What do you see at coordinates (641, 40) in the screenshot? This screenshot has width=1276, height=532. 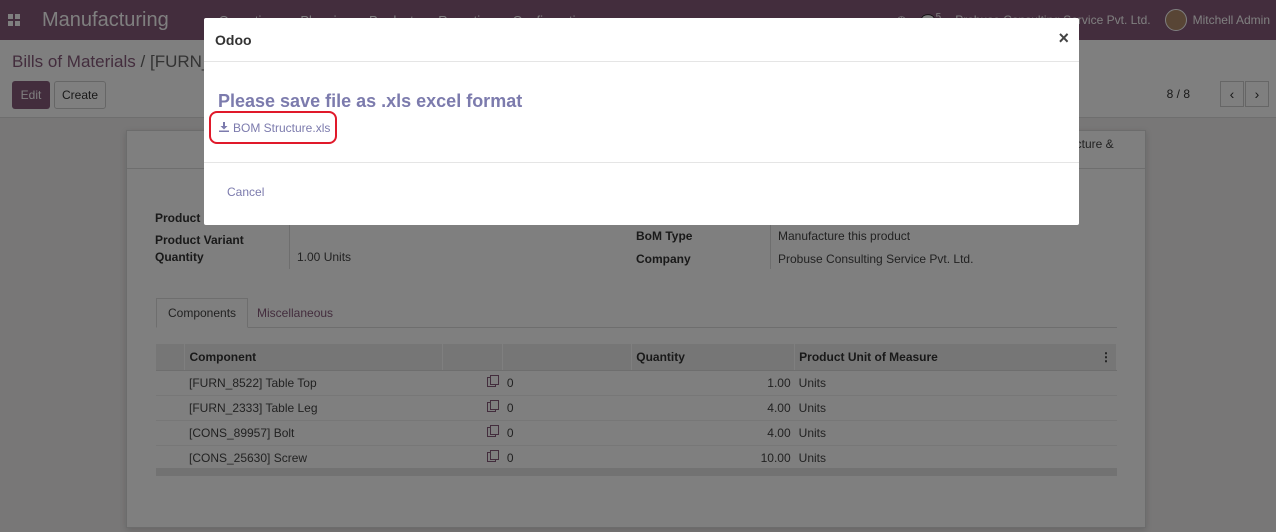 I see `modal-header: Odoo ×` at bounding box center [641, 40].